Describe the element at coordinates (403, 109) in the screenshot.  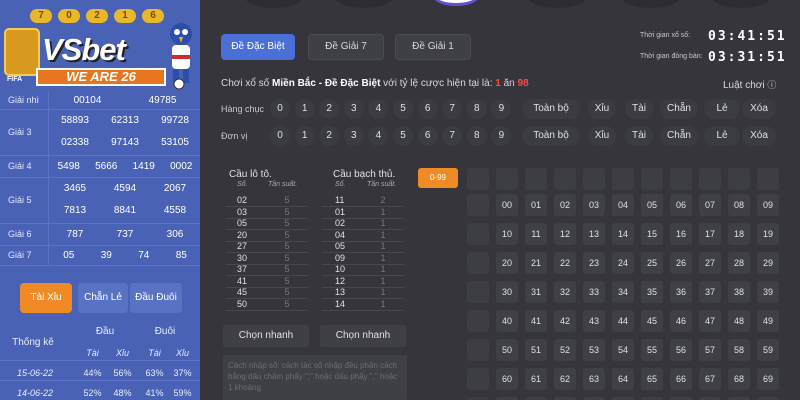
I see `digit-button: 5` at that location.